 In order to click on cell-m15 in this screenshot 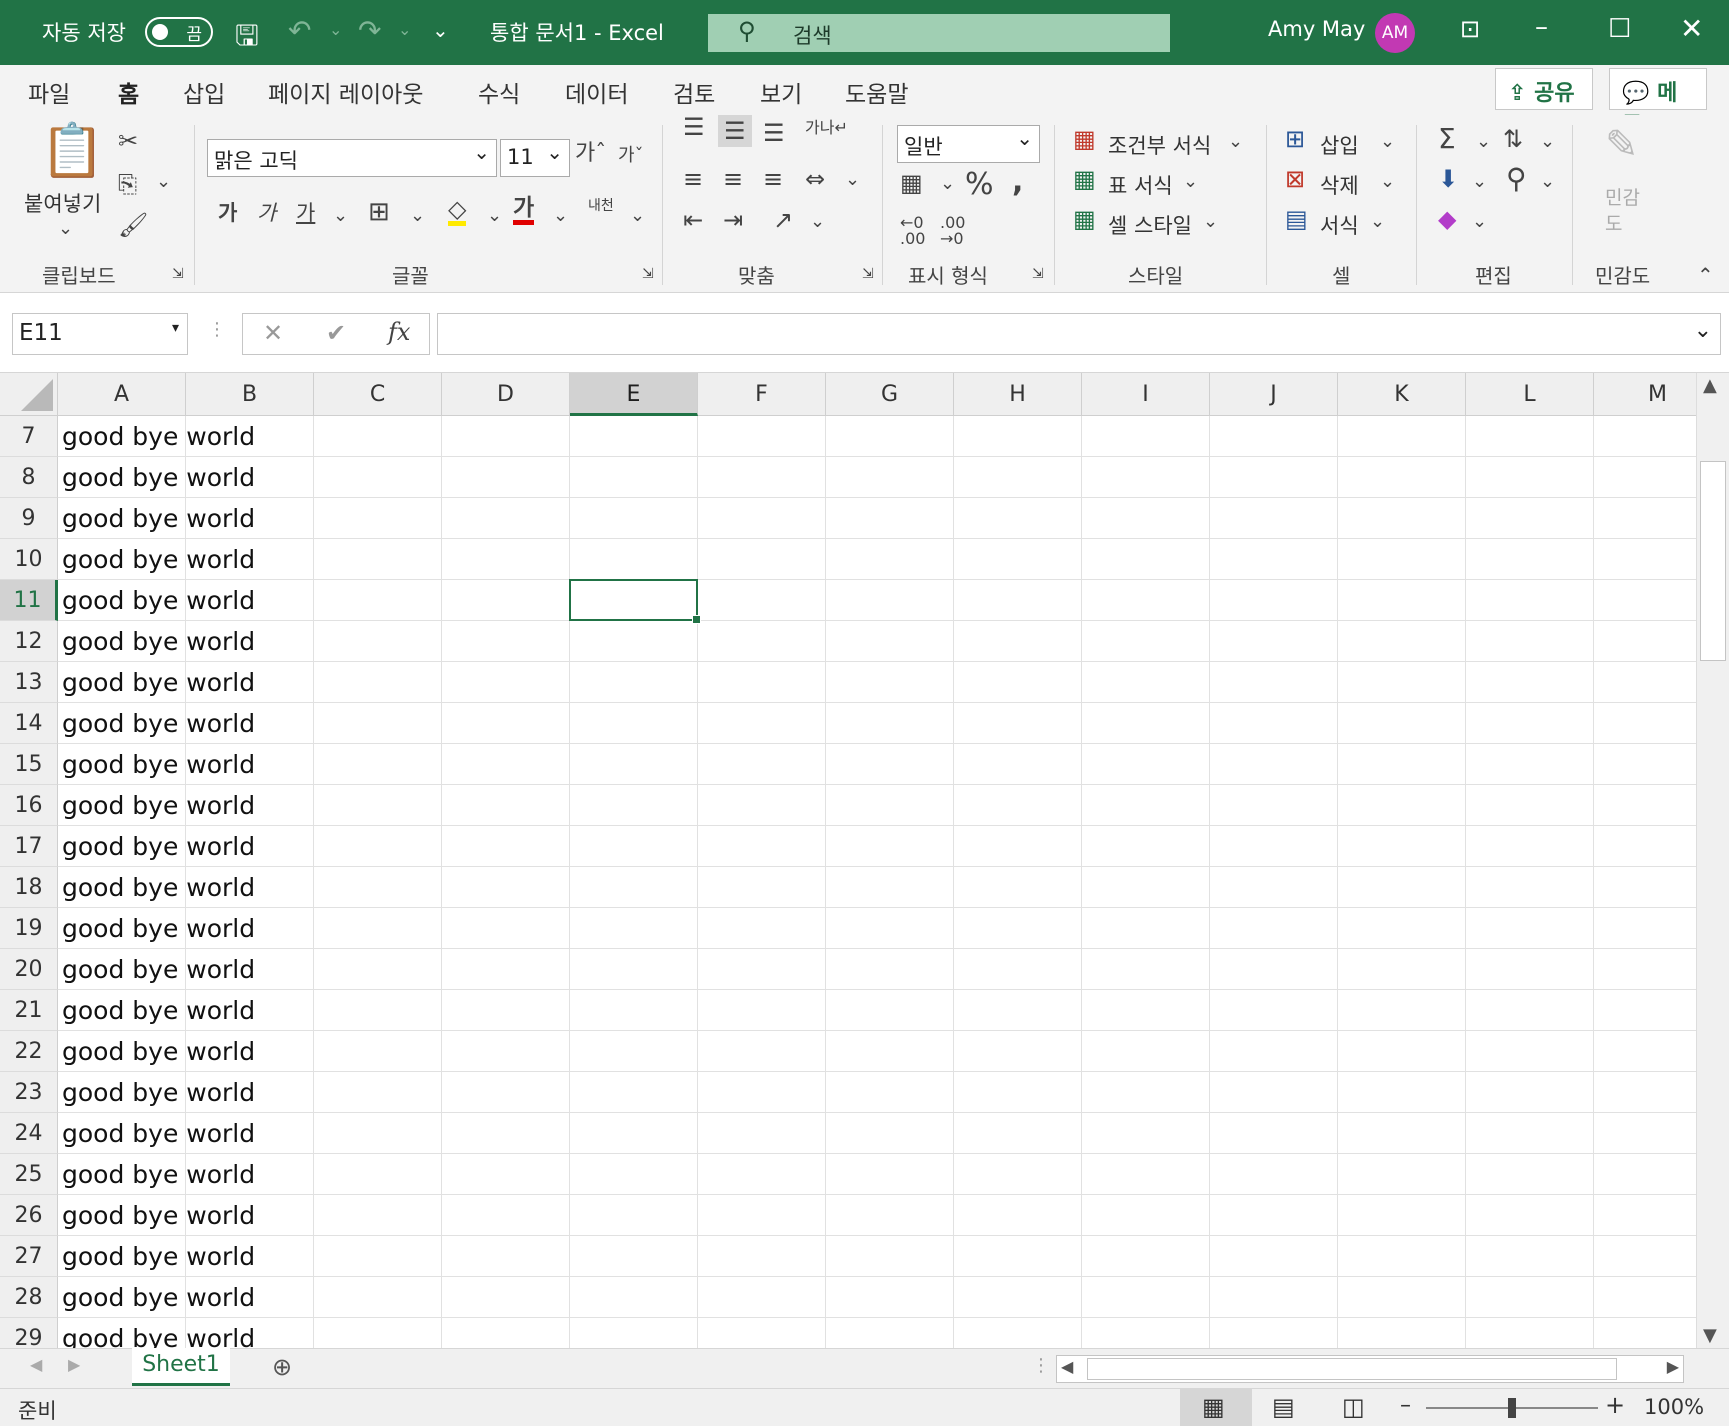, I will do `click(1645, 764)`.